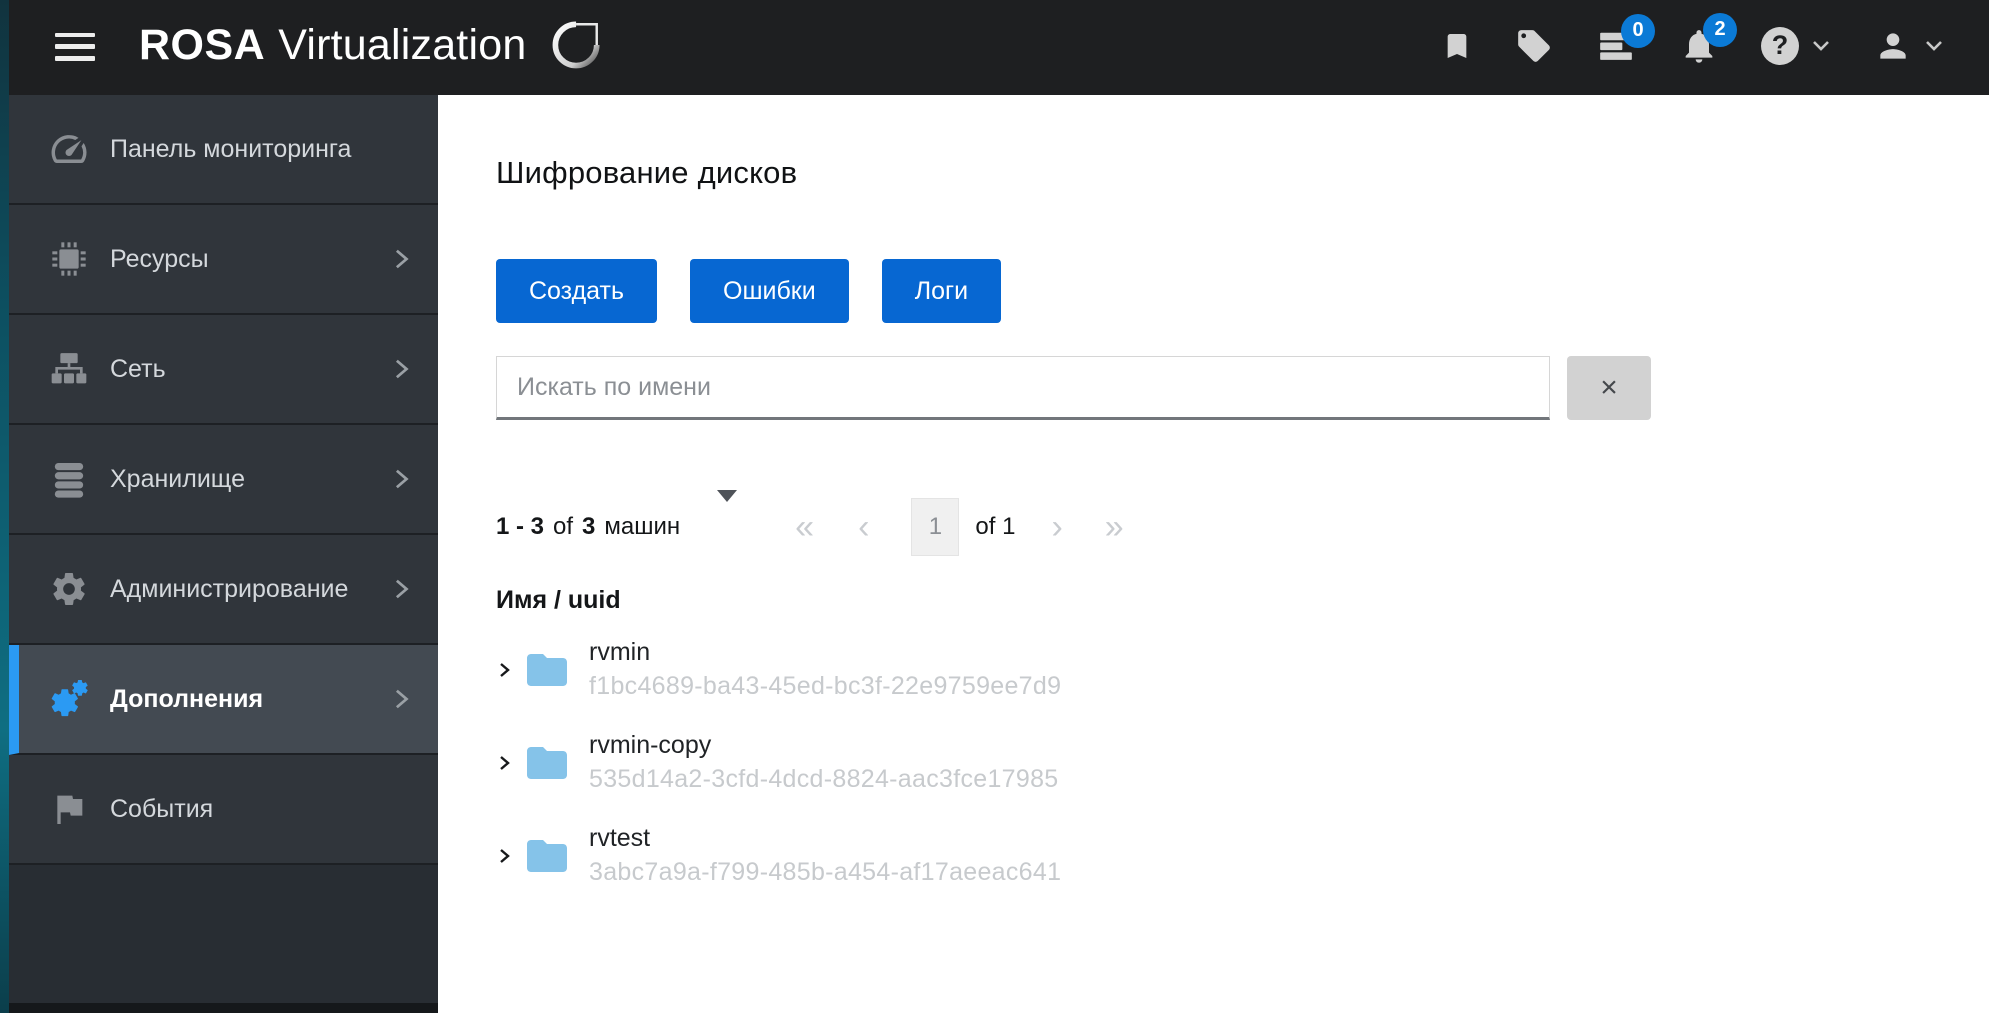 The width and height of the screenshot is (1989, 1013). What do you see at coordinates (1056, 527) in the screenshot?
I see `next-page-button: ›` at bounding box center [1056, 527].